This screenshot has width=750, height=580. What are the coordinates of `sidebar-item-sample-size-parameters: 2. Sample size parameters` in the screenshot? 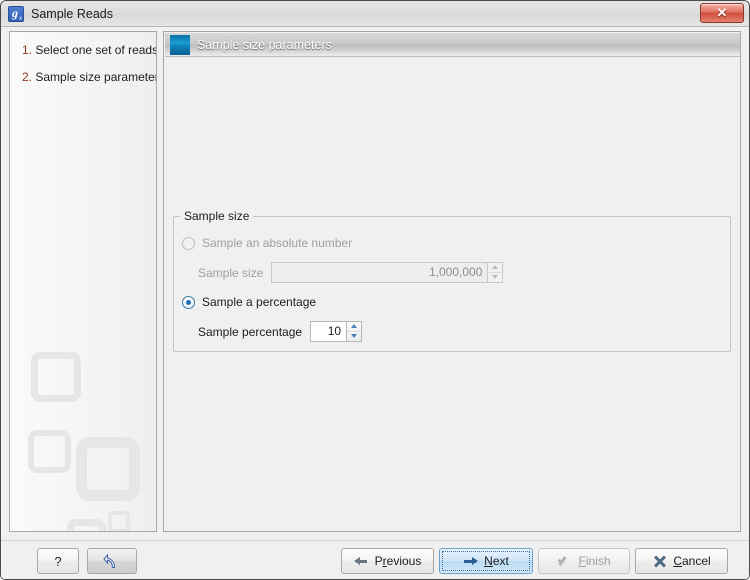 It's located at (89, 77).